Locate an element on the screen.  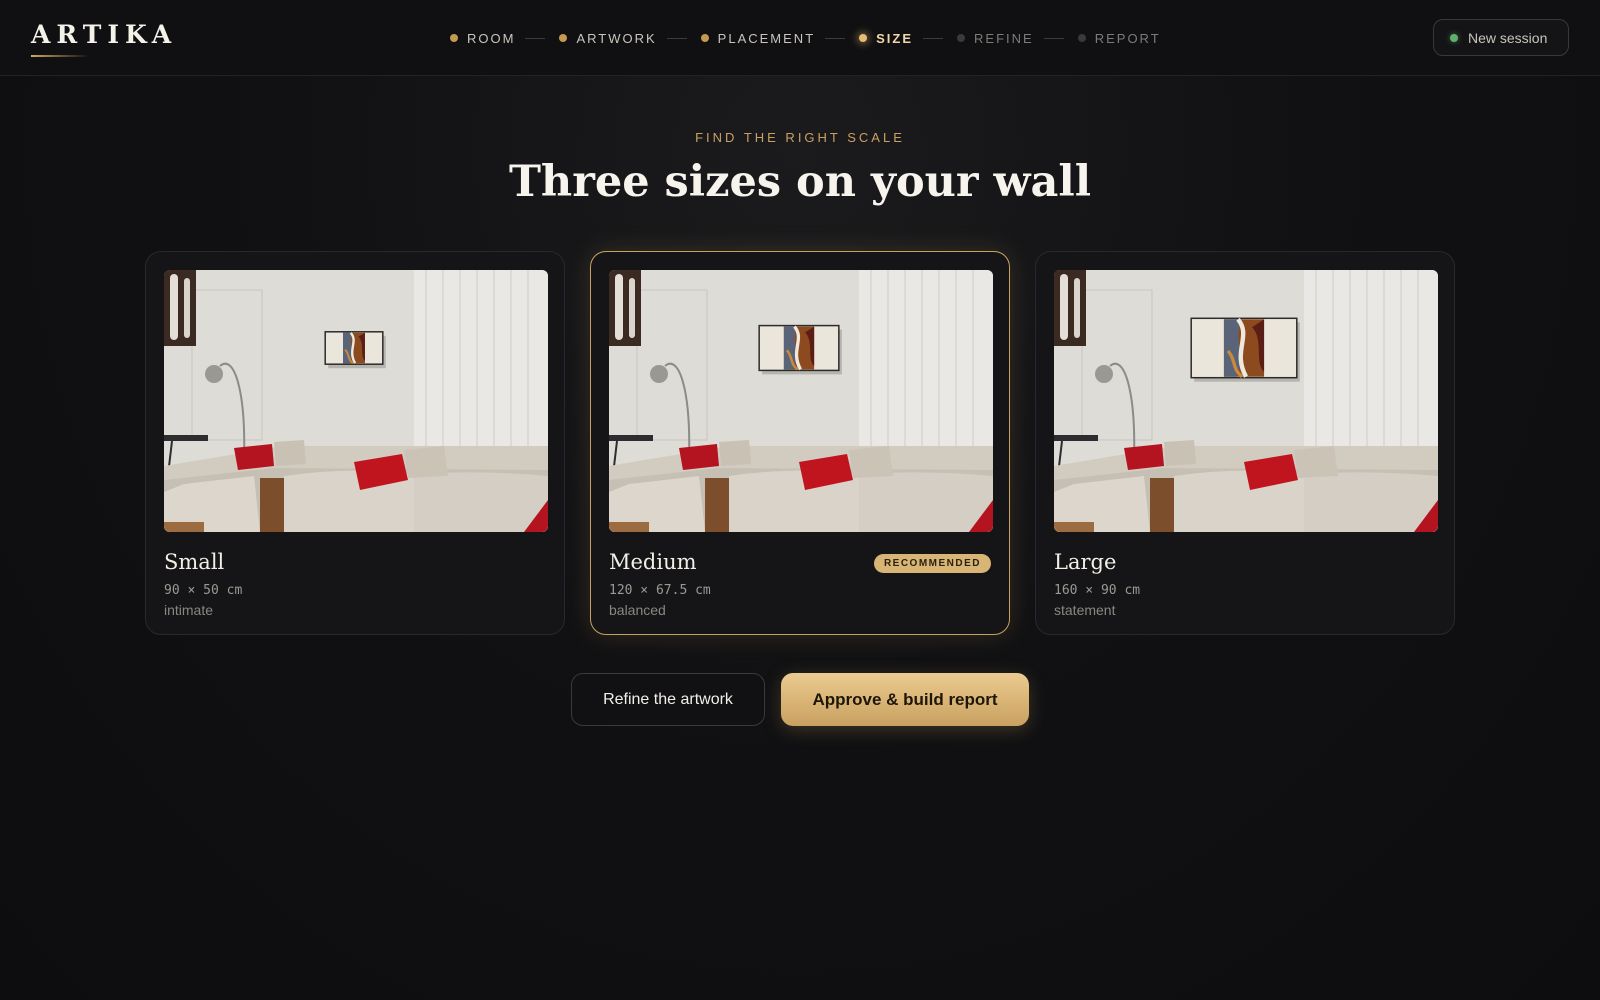
logo-underline is located at coordinates (60, 56).